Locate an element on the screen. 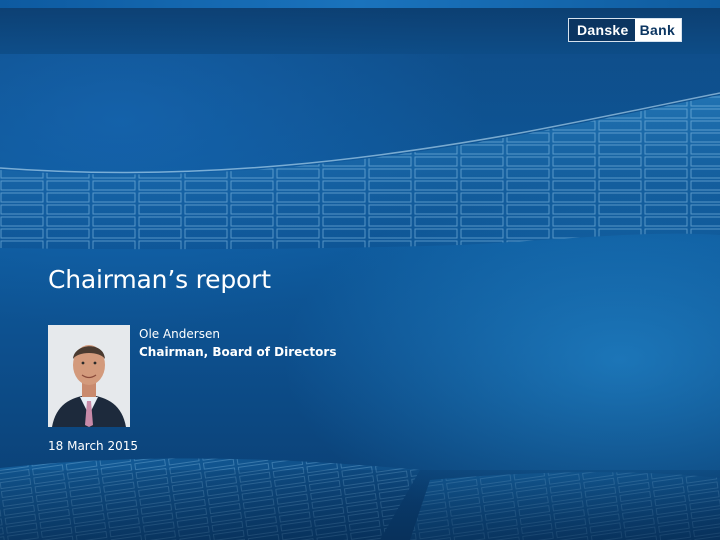  presenter-portrait is located at coordinates (89, 376).